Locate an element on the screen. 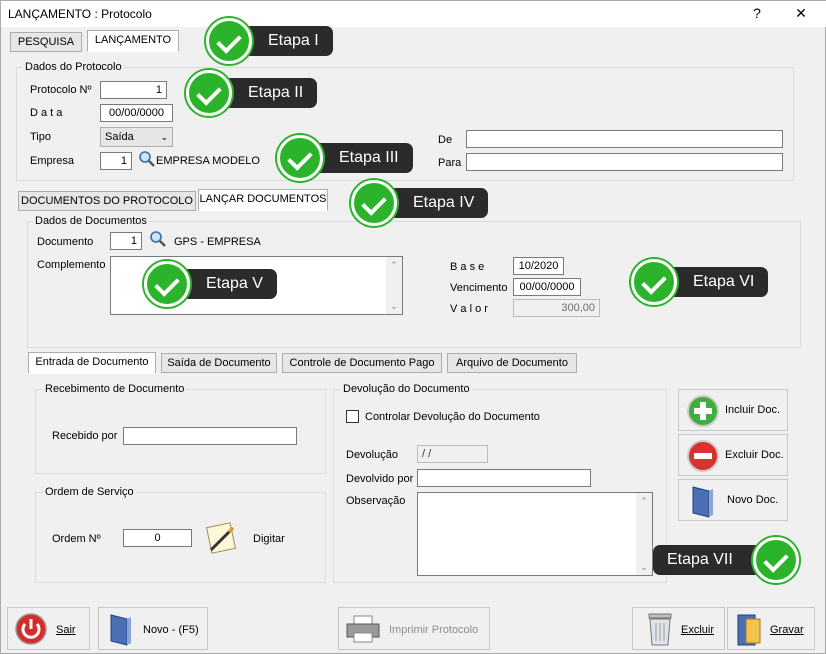 Image resolution: width=826 pixels, height=654 pixels. data-input: 00/00/0000 is located at coordinates (136, 113).